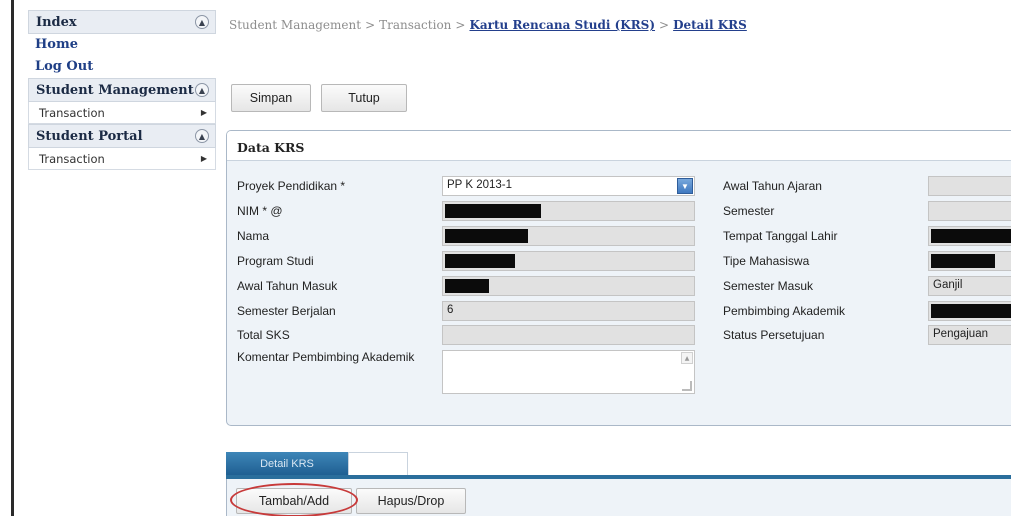 The height and width of the screenshot is (516, 1011). I want to click on tipe-label: Tipe Mahasiswa, so click(766, 261).